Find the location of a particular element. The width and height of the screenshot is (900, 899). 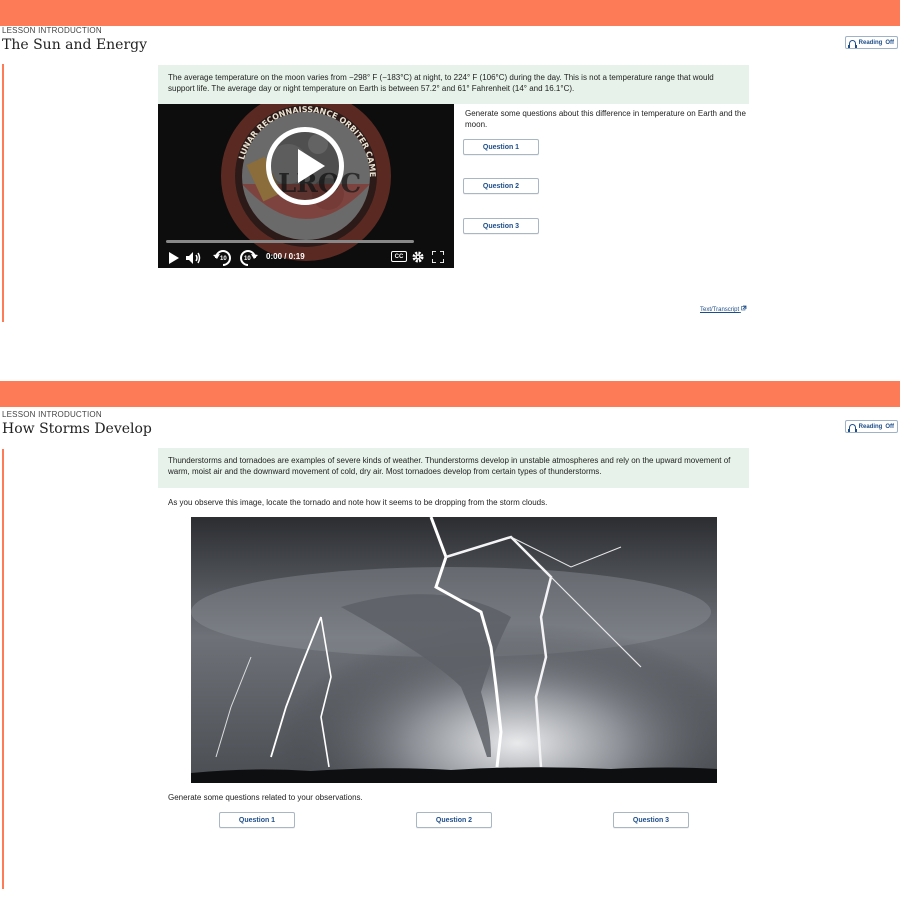

video-controls: 10 10 0:00 / 0:19 CC is located at coordinates (306, 257).